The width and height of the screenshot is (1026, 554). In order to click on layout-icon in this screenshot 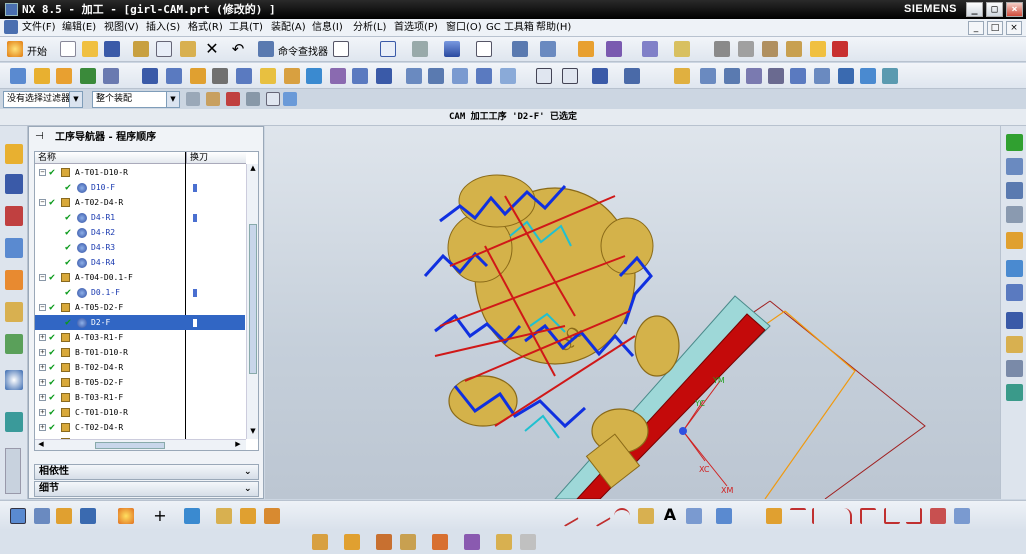, I will do `click(341, 49)`.